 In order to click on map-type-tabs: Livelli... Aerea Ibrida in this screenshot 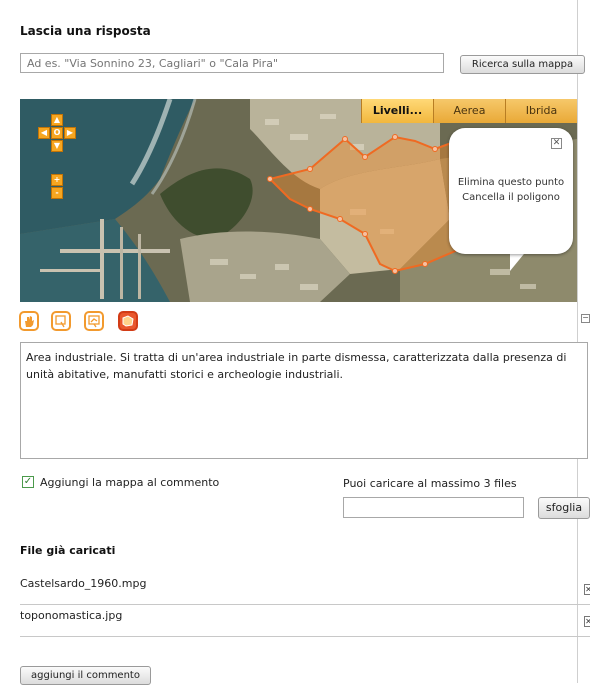, I will do `click(469, 111)`.